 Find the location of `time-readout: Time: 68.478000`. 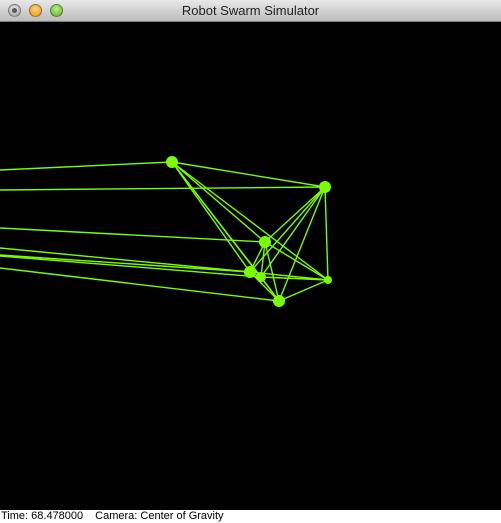

time-readout: Time: 68.478000 is located at coordinates (42, 516).